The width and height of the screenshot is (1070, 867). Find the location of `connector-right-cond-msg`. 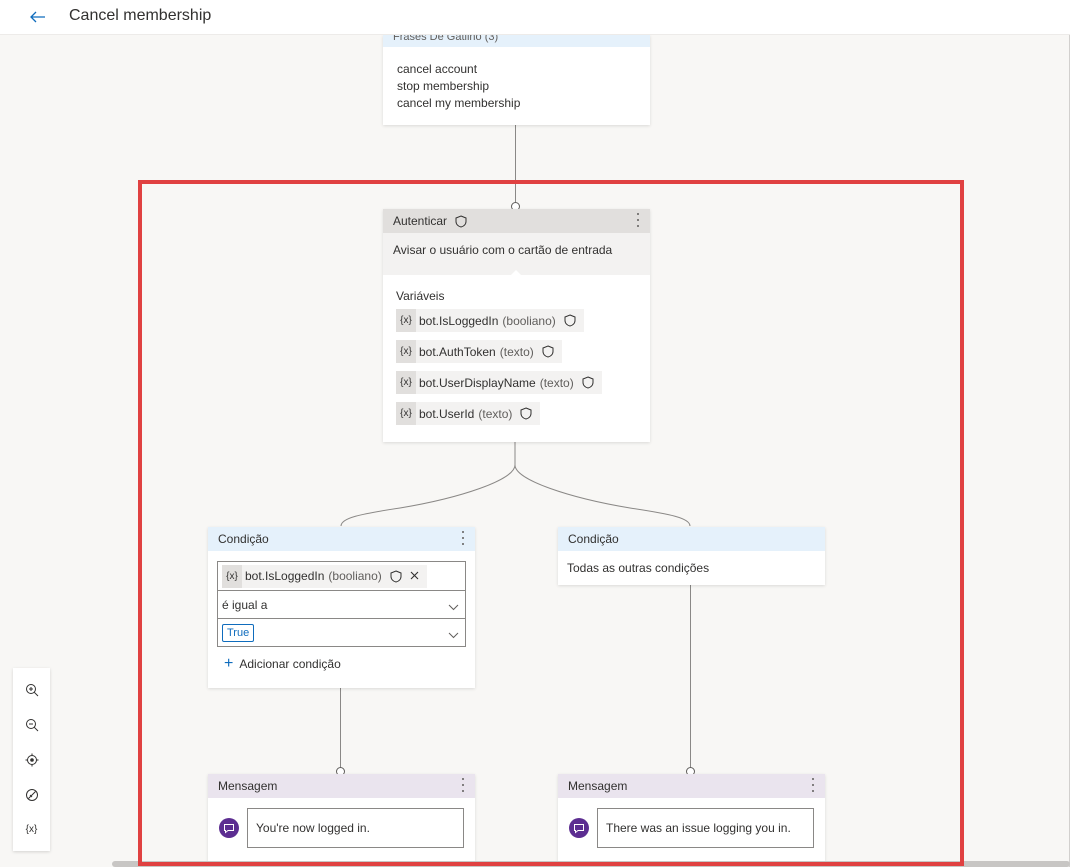

connector-right-cond-msg is located at coordinates (690, 676).